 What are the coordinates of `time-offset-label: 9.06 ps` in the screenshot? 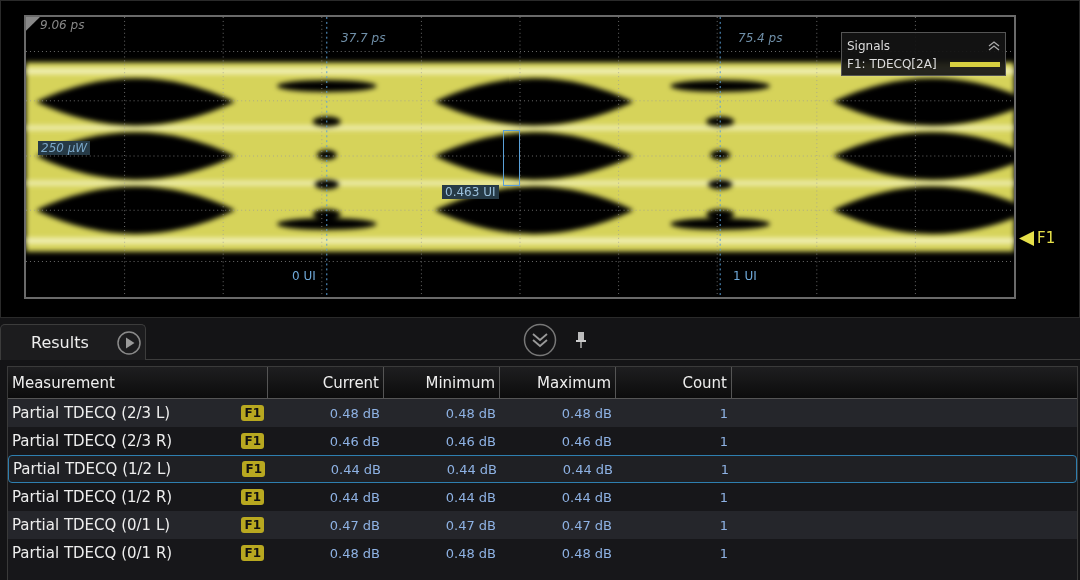 It's located at (62, 25).